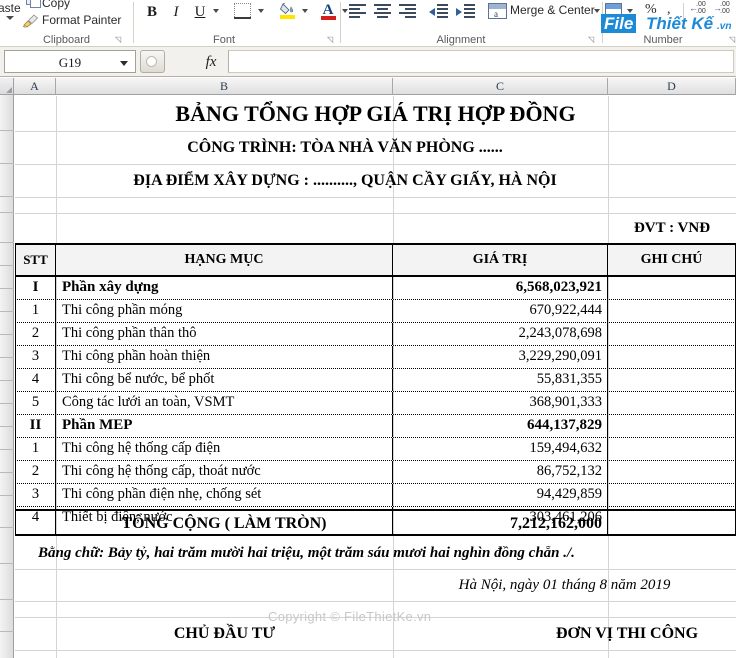  Describe the element at coordinates (723, 10) in the screenshot. I see `decrease-decimal-button: → .00 .00` at that location.